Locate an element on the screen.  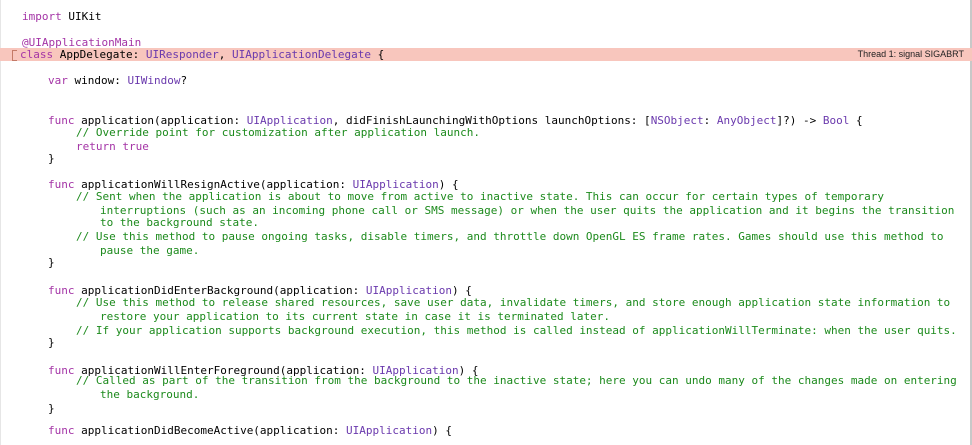
code-token: { is located at coordinates (378, 54).